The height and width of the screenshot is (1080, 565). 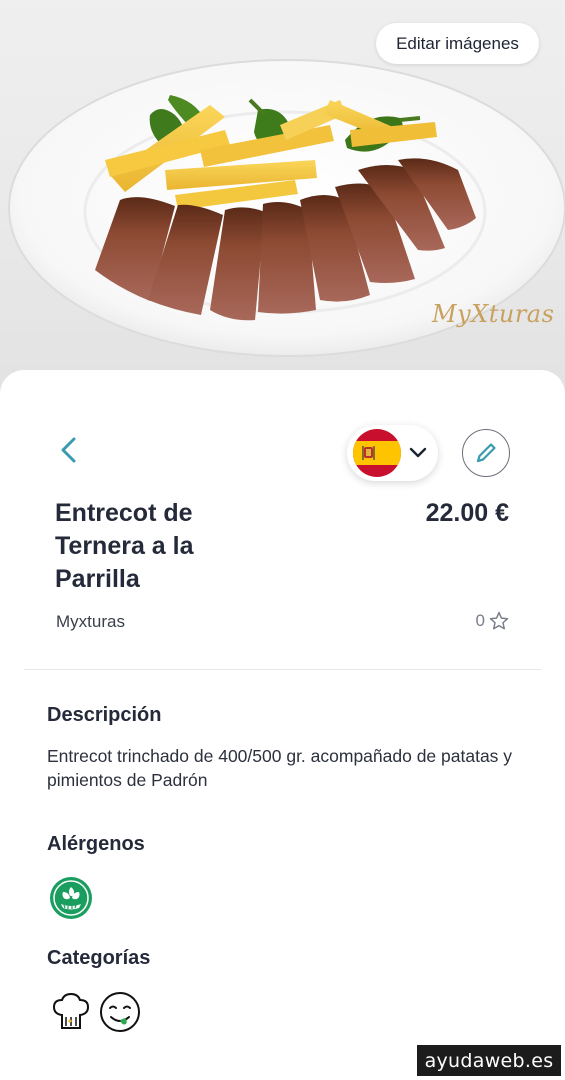 What do you see at coordinates (96, 844) in the screenshot?
I see `allergens-heading: Alérgenos` at bounding box center [96, 844].